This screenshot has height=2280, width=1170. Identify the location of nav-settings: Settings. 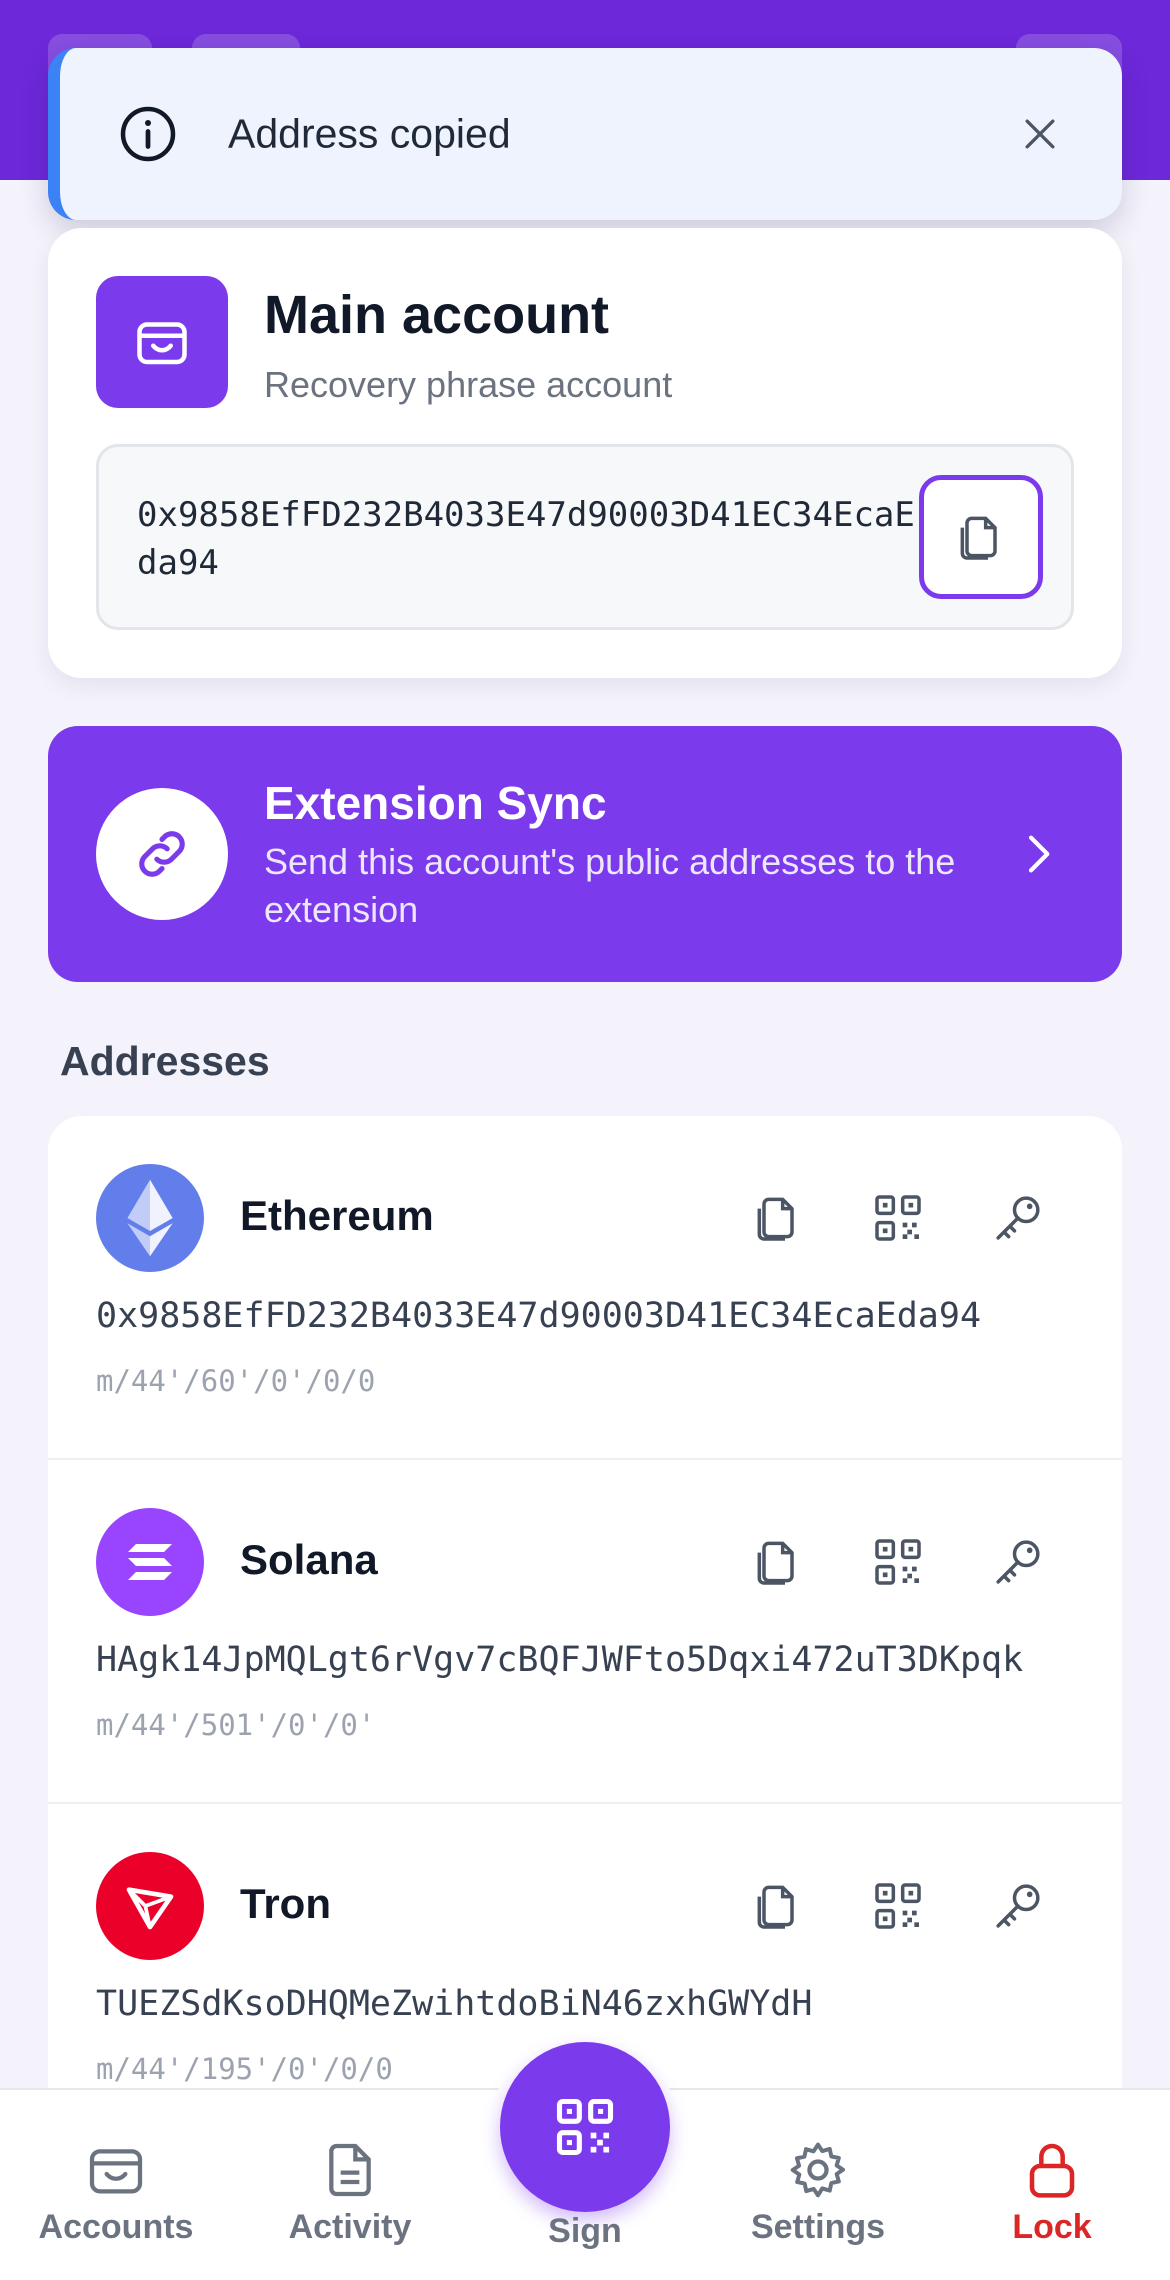
(818, 2185).